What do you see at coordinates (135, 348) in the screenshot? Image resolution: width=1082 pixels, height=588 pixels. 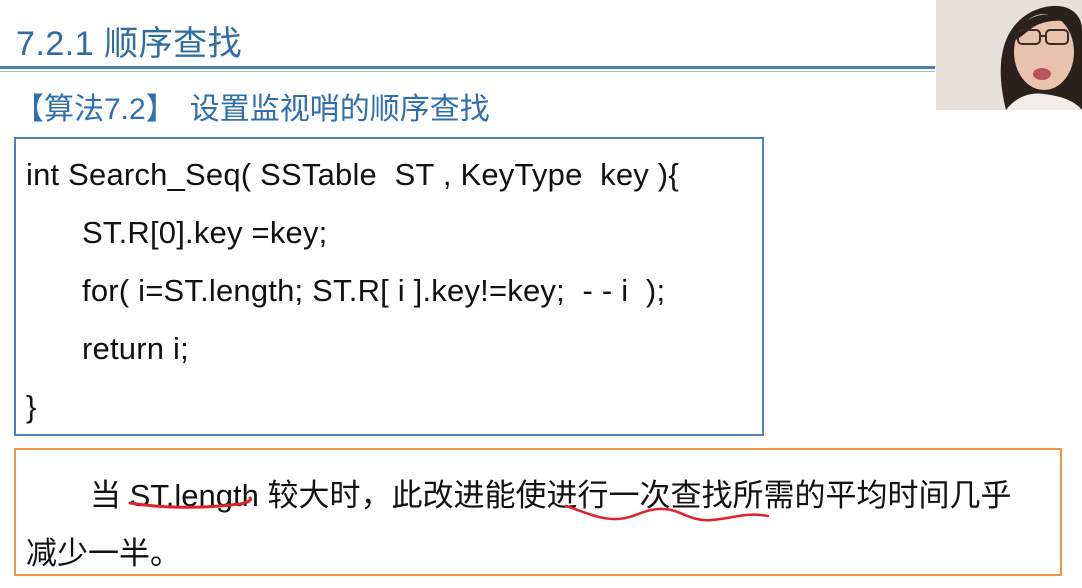 I see `code-line-4: return i;` at bounding box center [135, 348].